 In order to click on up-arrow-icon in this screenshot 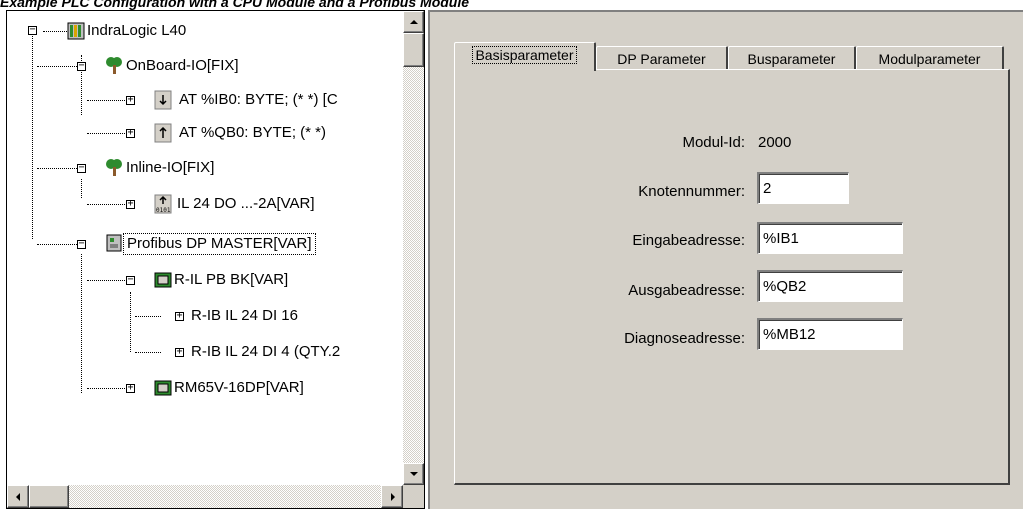, I will do `click(414, 22)`.